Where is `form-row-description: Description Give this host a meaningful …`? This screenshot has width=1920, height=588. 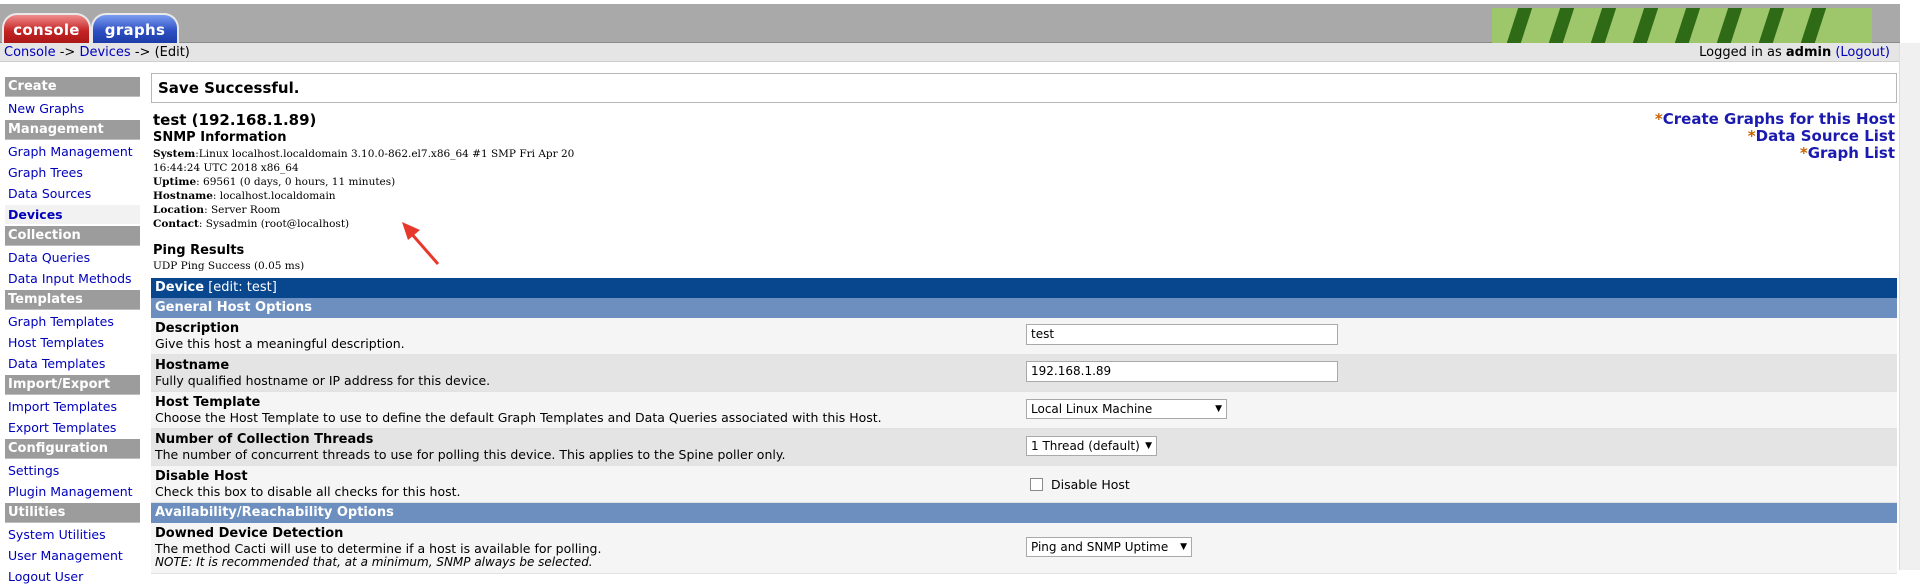 form-row-description: Description Give this host a meaningful … is located at coordinates (1024, 336).